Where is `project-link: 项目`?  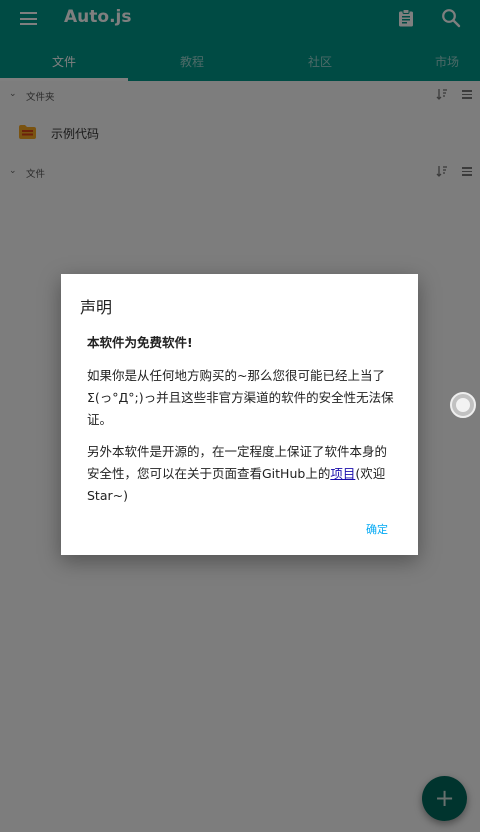
project-link: 项目 is located at coordinates (342, 473).